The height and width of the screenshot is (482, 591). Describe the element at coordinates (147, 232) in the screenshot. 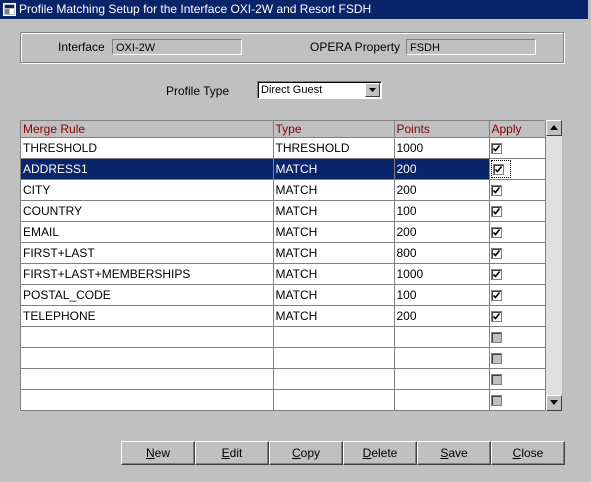

I see `merge-rule-cell: EMAIL` at that location.